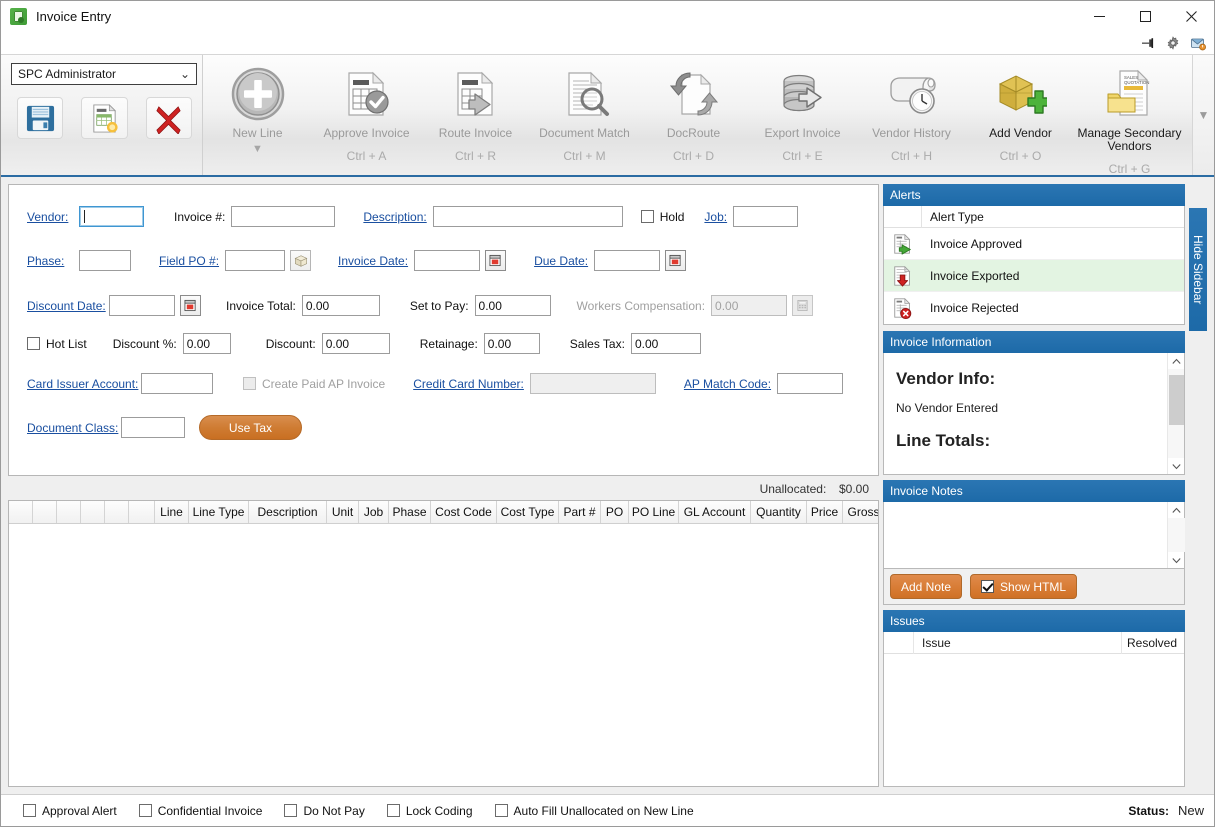  Describe the element at coordinates (1034, 720) in the screenshot. I see `issues-rows` at that location.